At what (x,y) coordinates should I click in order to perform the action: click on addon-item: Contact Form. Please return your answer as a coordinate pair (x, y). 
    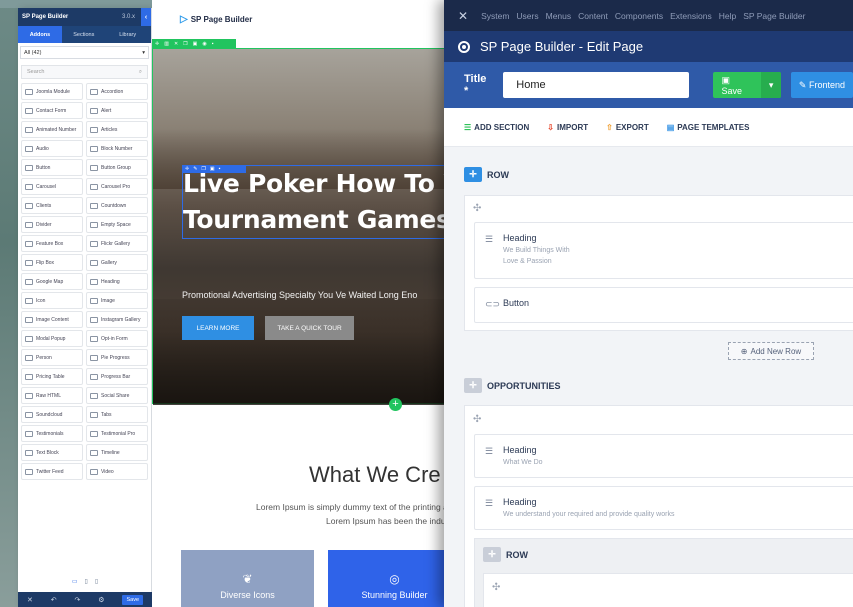
    Looking at the image, I should click on (52, 110).